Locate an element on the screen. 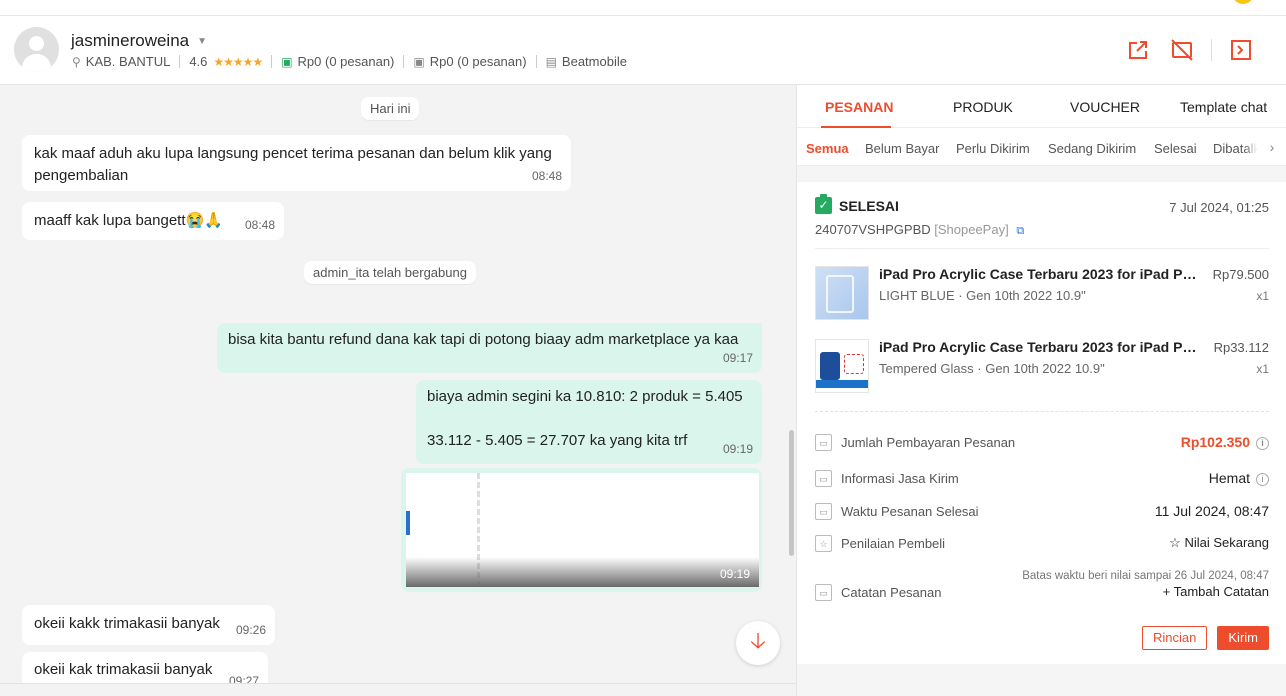 Image resolution: width=1286 pixels, height=696 pixels. star-box-icon: ☆ is located at coordinates (823, 543).